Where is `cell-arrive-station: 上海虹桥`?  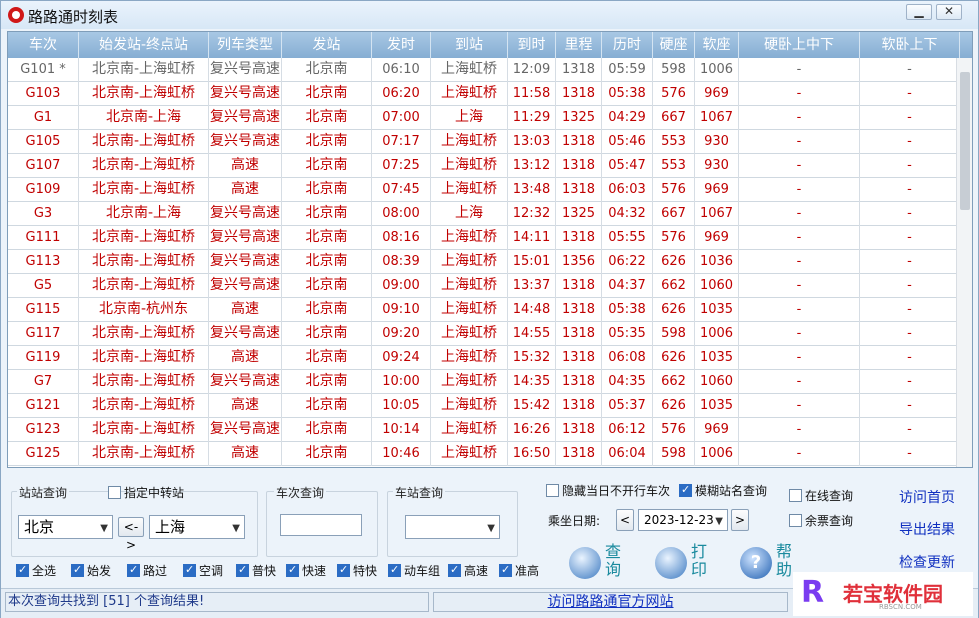 cell-arrive-station: 上海虹桥 is located at coordinates (469, 406).